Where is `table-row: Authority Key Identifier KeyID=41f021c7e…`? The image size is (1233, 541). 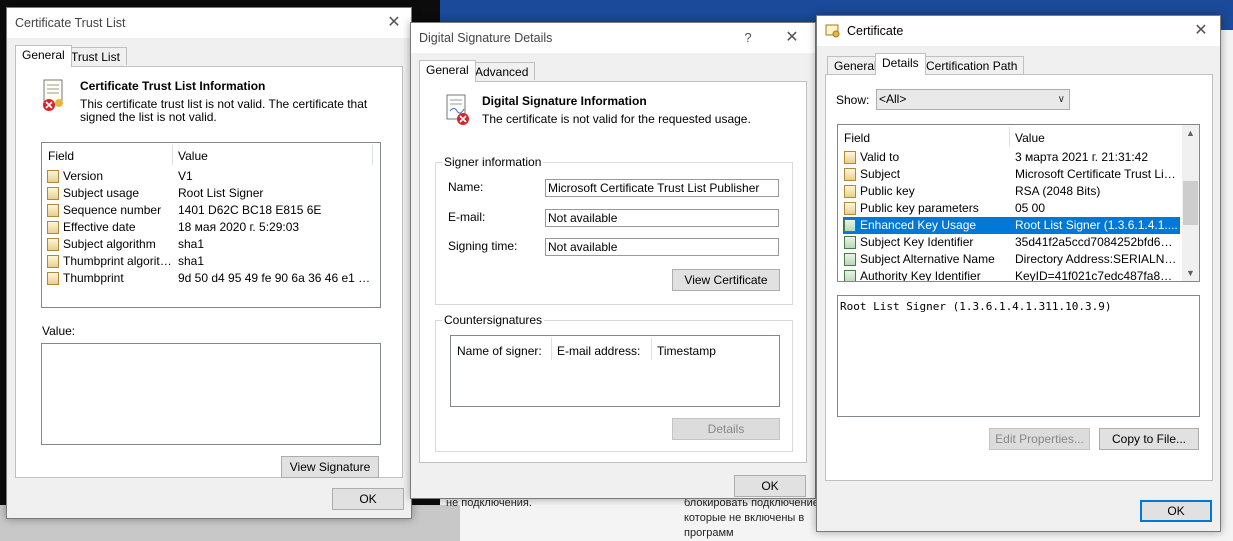
table-row: Authority Key Identifier KeyID=41f021c7e… is located at coordinates (1011, 275).